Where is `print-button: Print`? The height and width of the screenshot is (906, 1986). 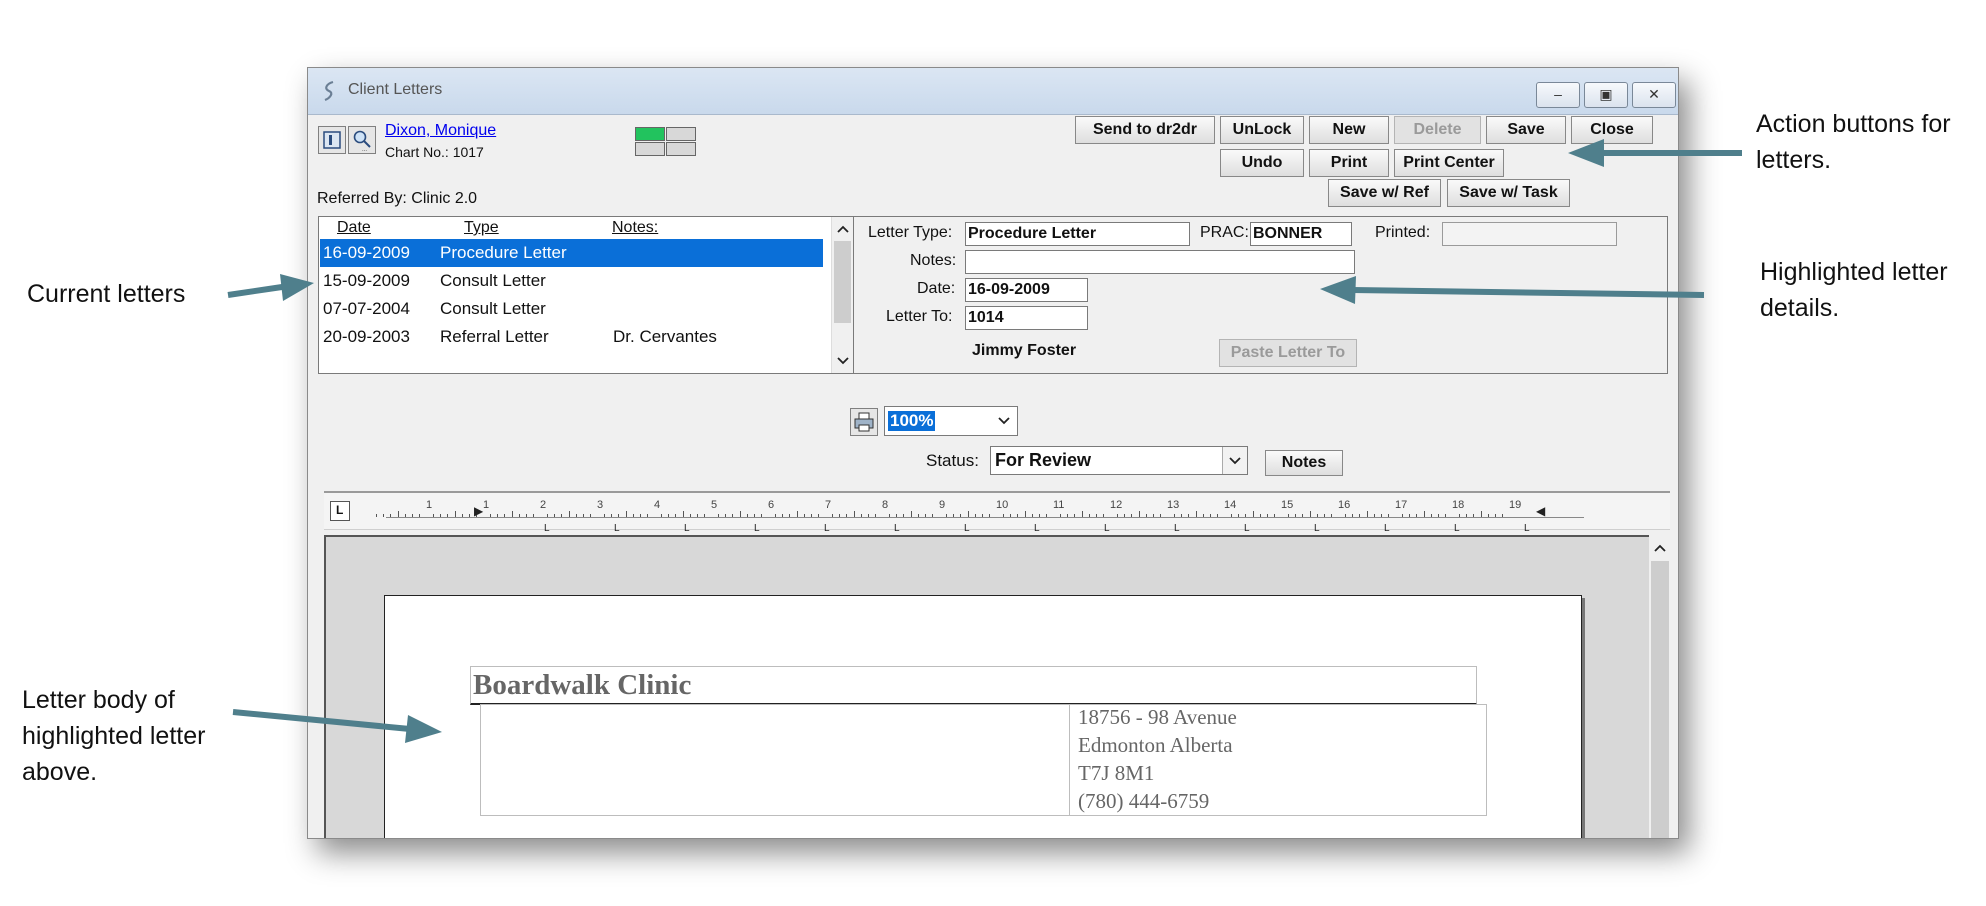
print-button: Print is located at coordinates (1349, 163).